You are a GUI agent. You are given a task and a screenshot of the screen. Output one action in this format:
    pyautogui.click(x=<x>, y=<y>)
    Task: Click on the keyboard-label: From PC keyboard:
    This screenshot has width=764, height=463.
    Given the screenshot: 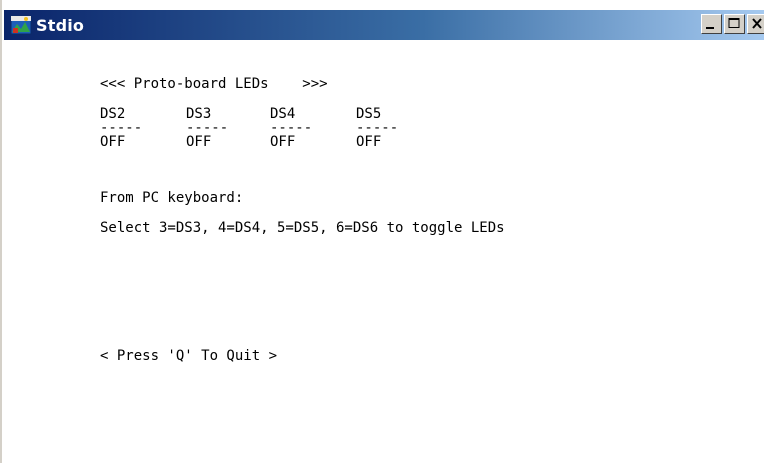 What is the action you would take?
    pyautogui.click(x=172, y=198)
    